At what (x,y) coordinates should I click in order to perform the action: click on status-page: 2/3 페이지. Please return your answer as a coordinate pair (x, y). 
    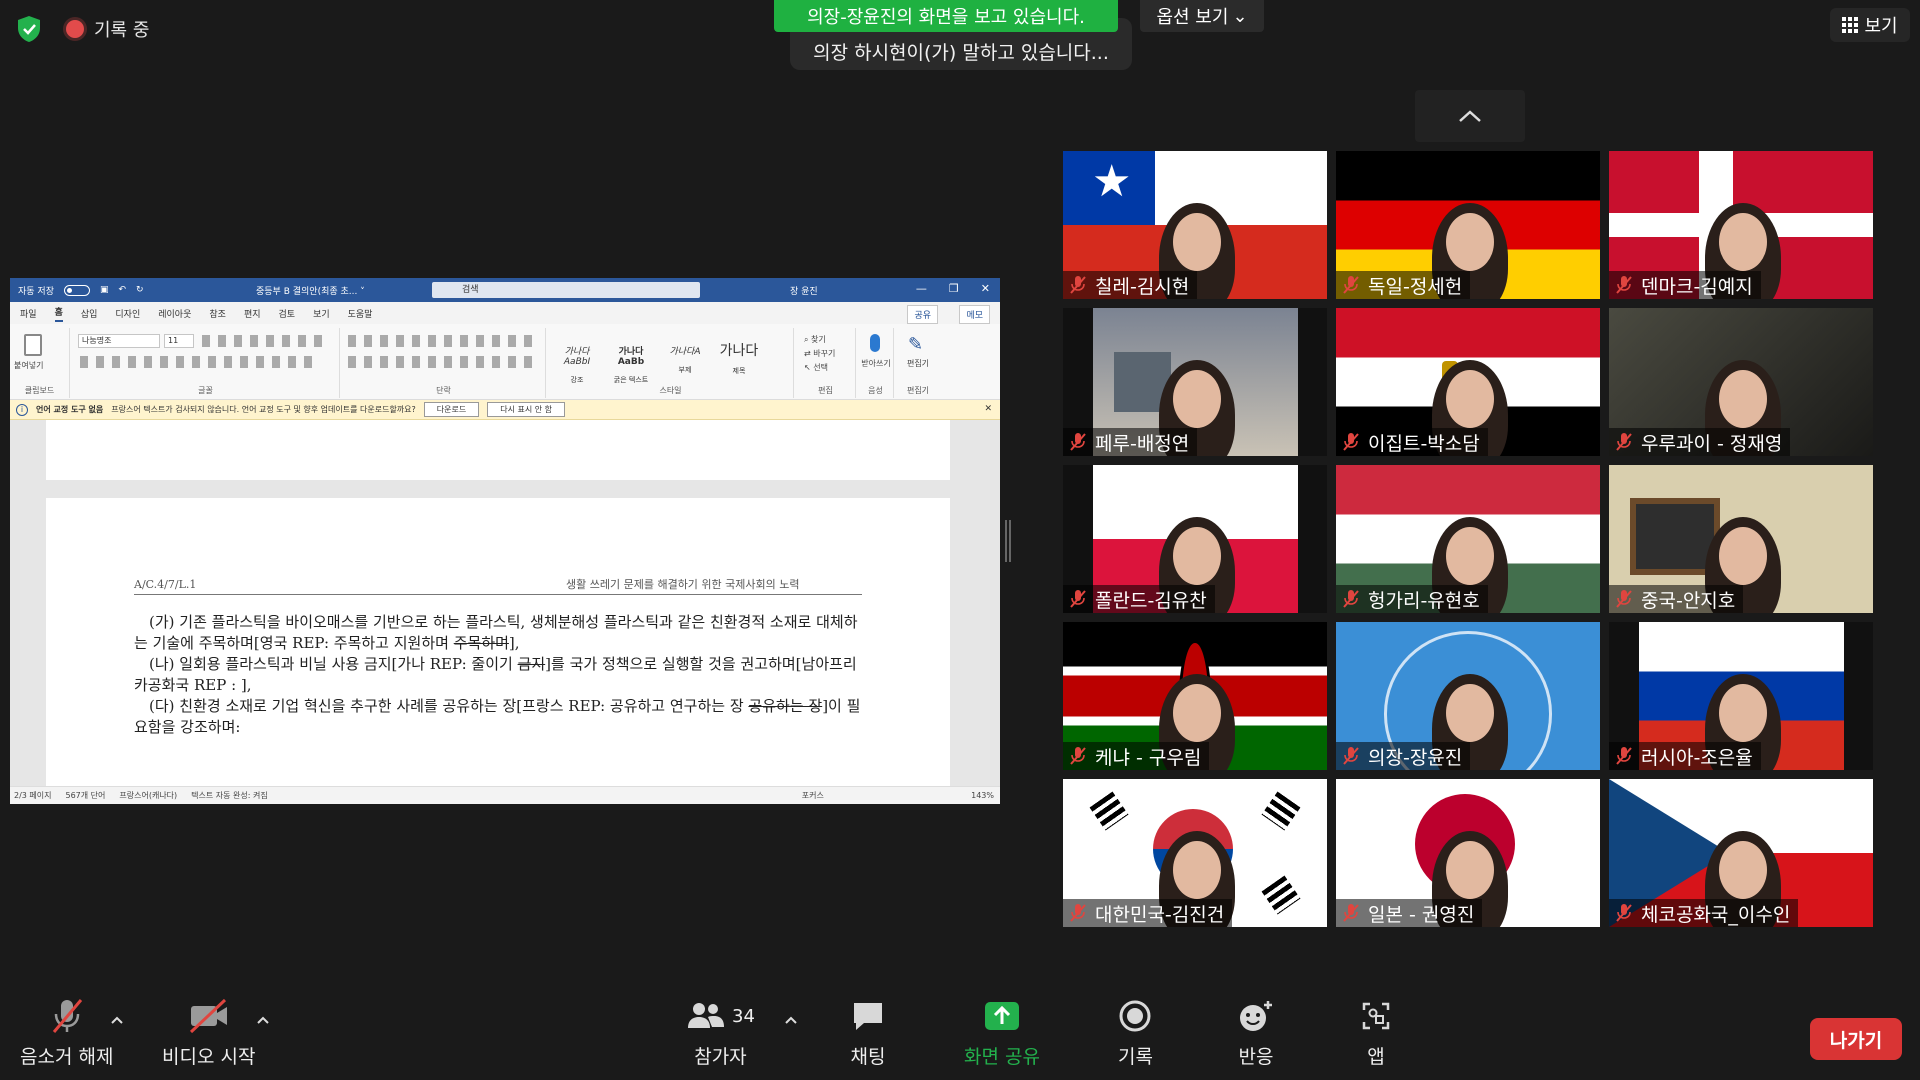
    Looking at the image, I should click on (33, 795).